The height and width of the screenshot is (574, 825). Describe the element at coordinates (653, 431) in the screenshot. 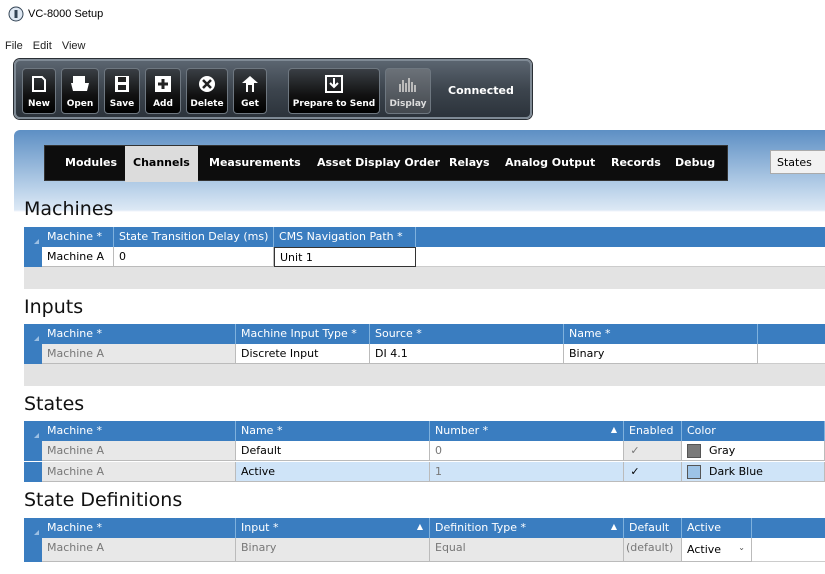

I see `col-enabled: Enabled` at that location.